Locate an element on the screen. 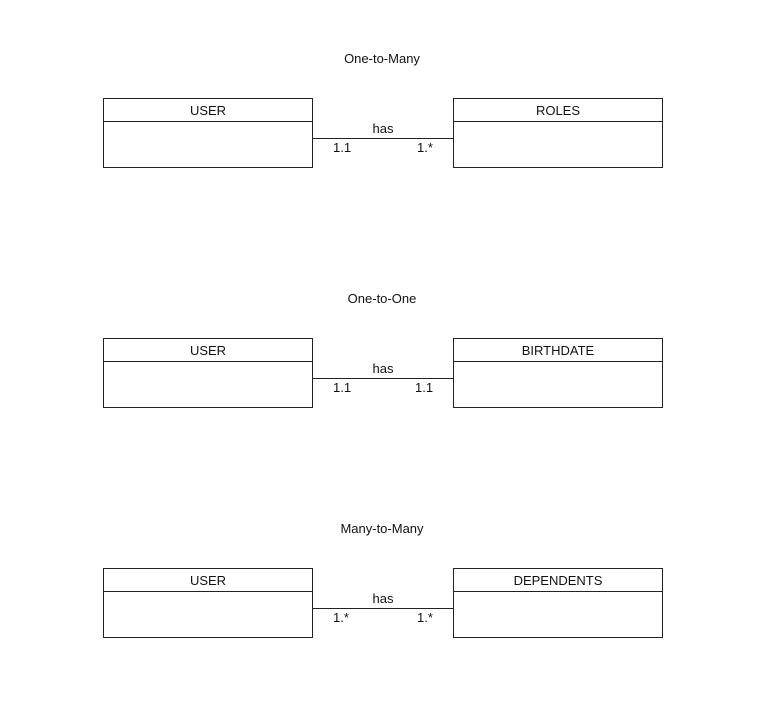  dependents-entity: DEPENDENTS is located at coordinates (558, 603).